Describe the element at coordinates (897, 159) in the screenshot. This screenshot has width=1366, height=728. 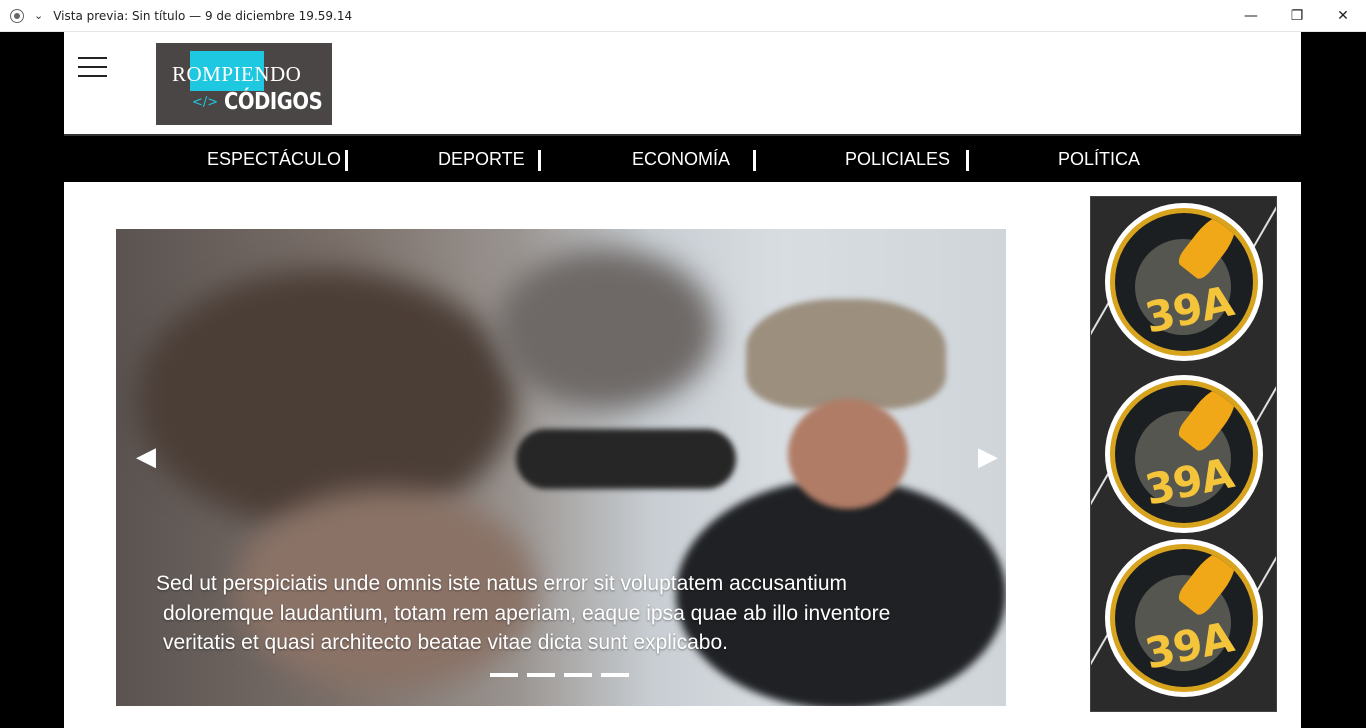
I see `nav-item-policiales: POLICIALES` at that location.